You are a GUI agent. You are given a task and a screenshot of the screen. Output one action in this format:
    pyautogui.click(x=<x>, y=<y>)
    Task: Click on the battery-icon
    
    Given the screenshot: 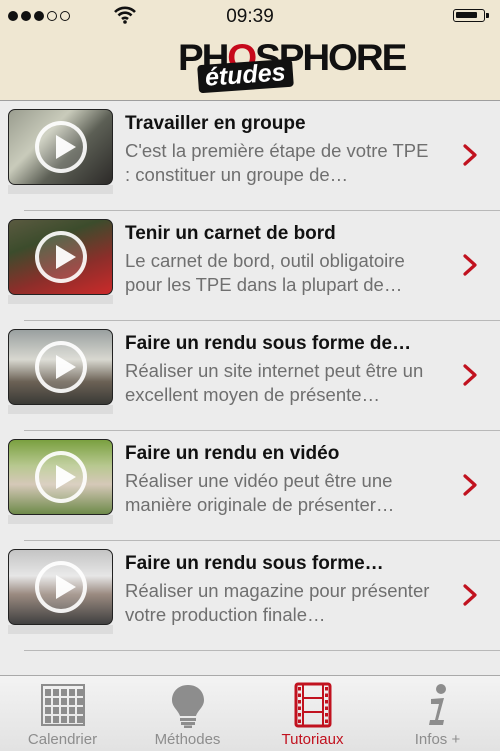 What is the action you would take?
    pyautogui.click(x=471, y=15)
    